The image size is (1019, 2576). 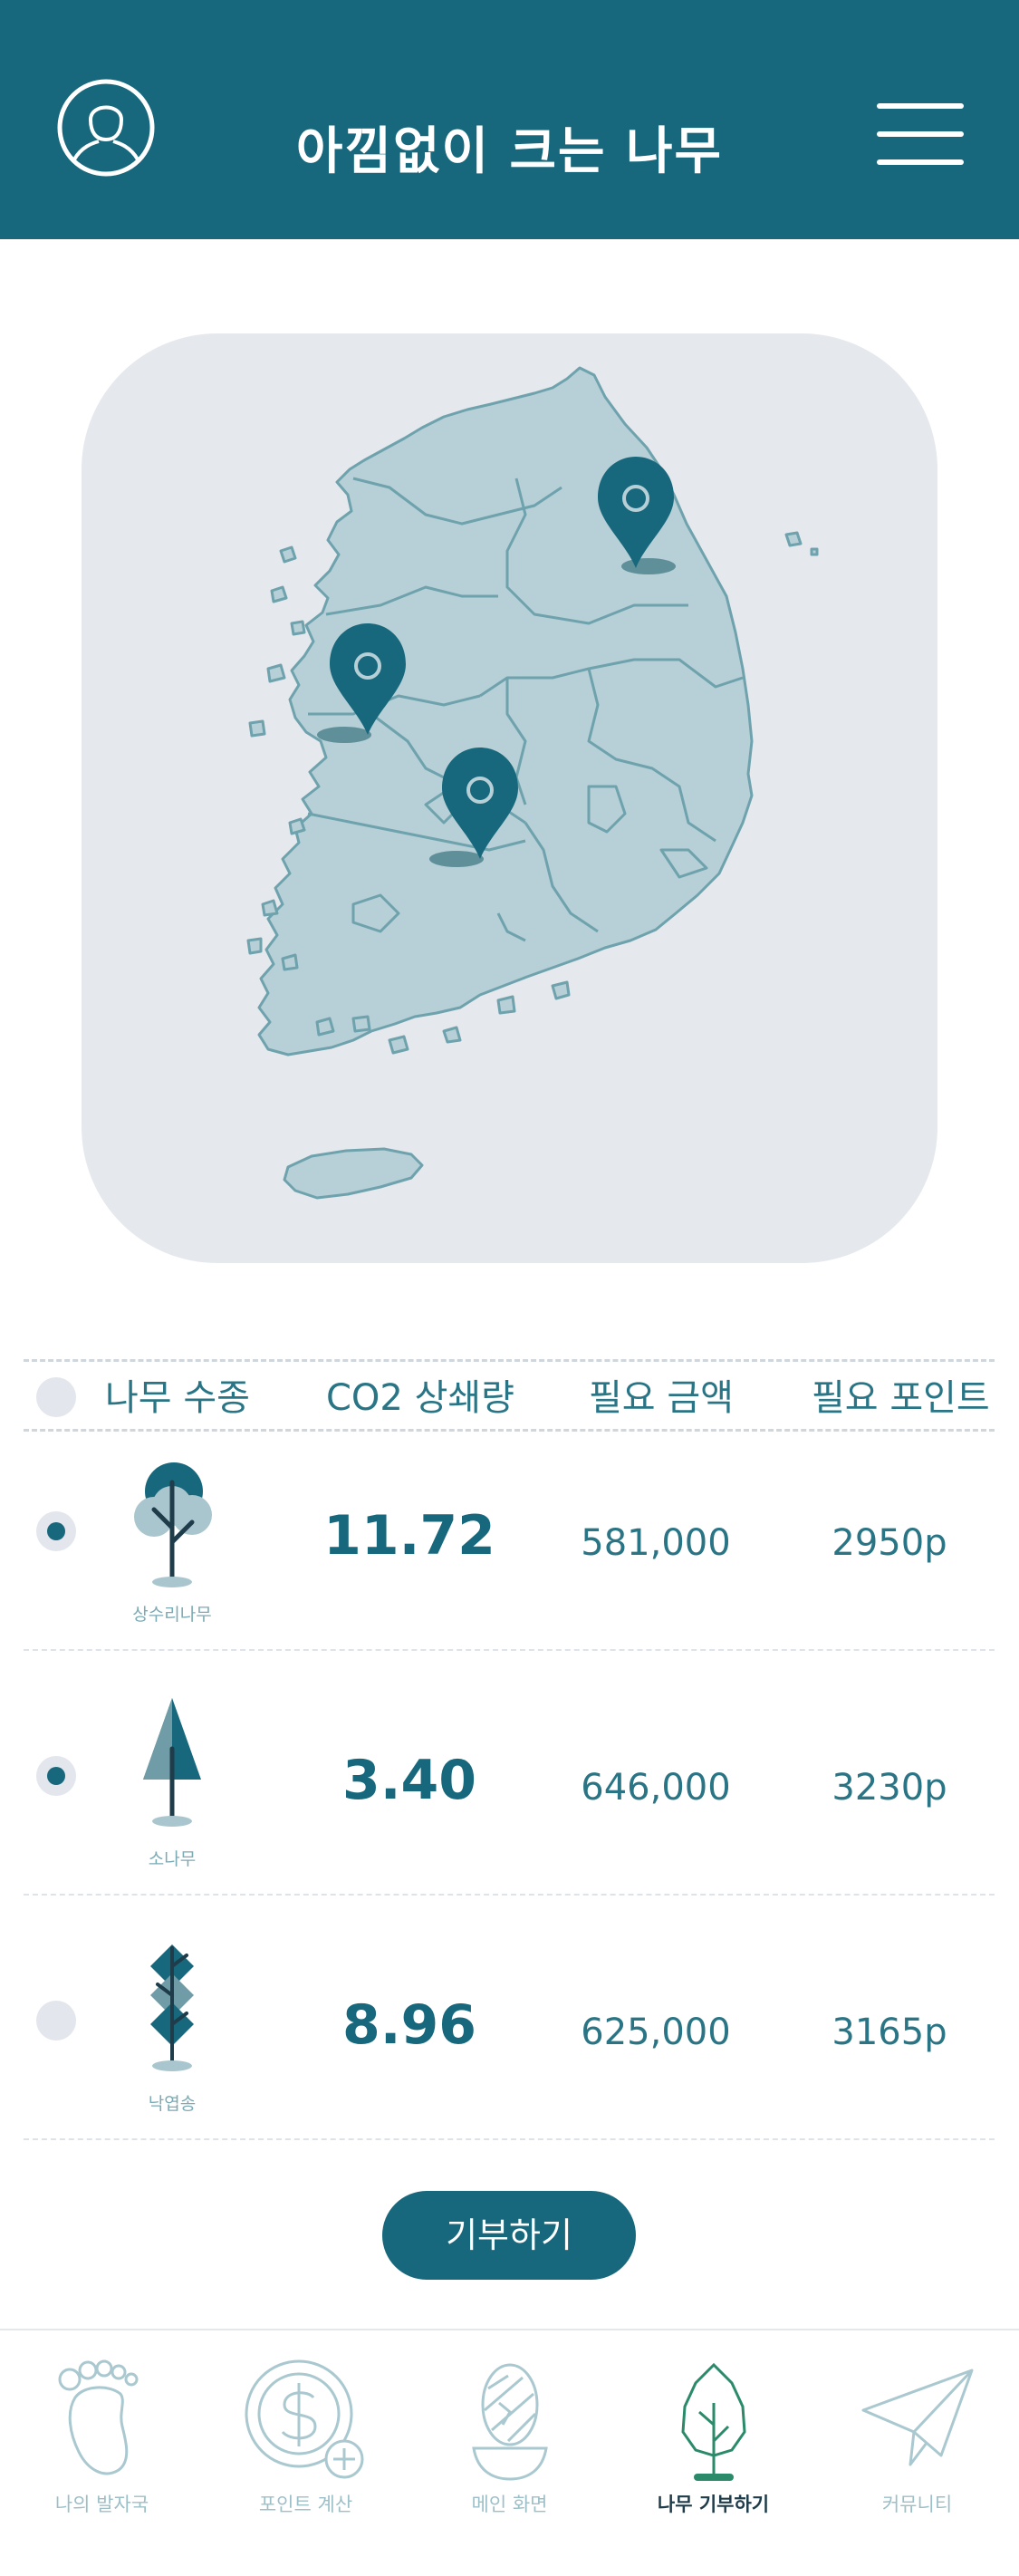 I want to click on paper-plane-icon, so click(x=917, y=2417).